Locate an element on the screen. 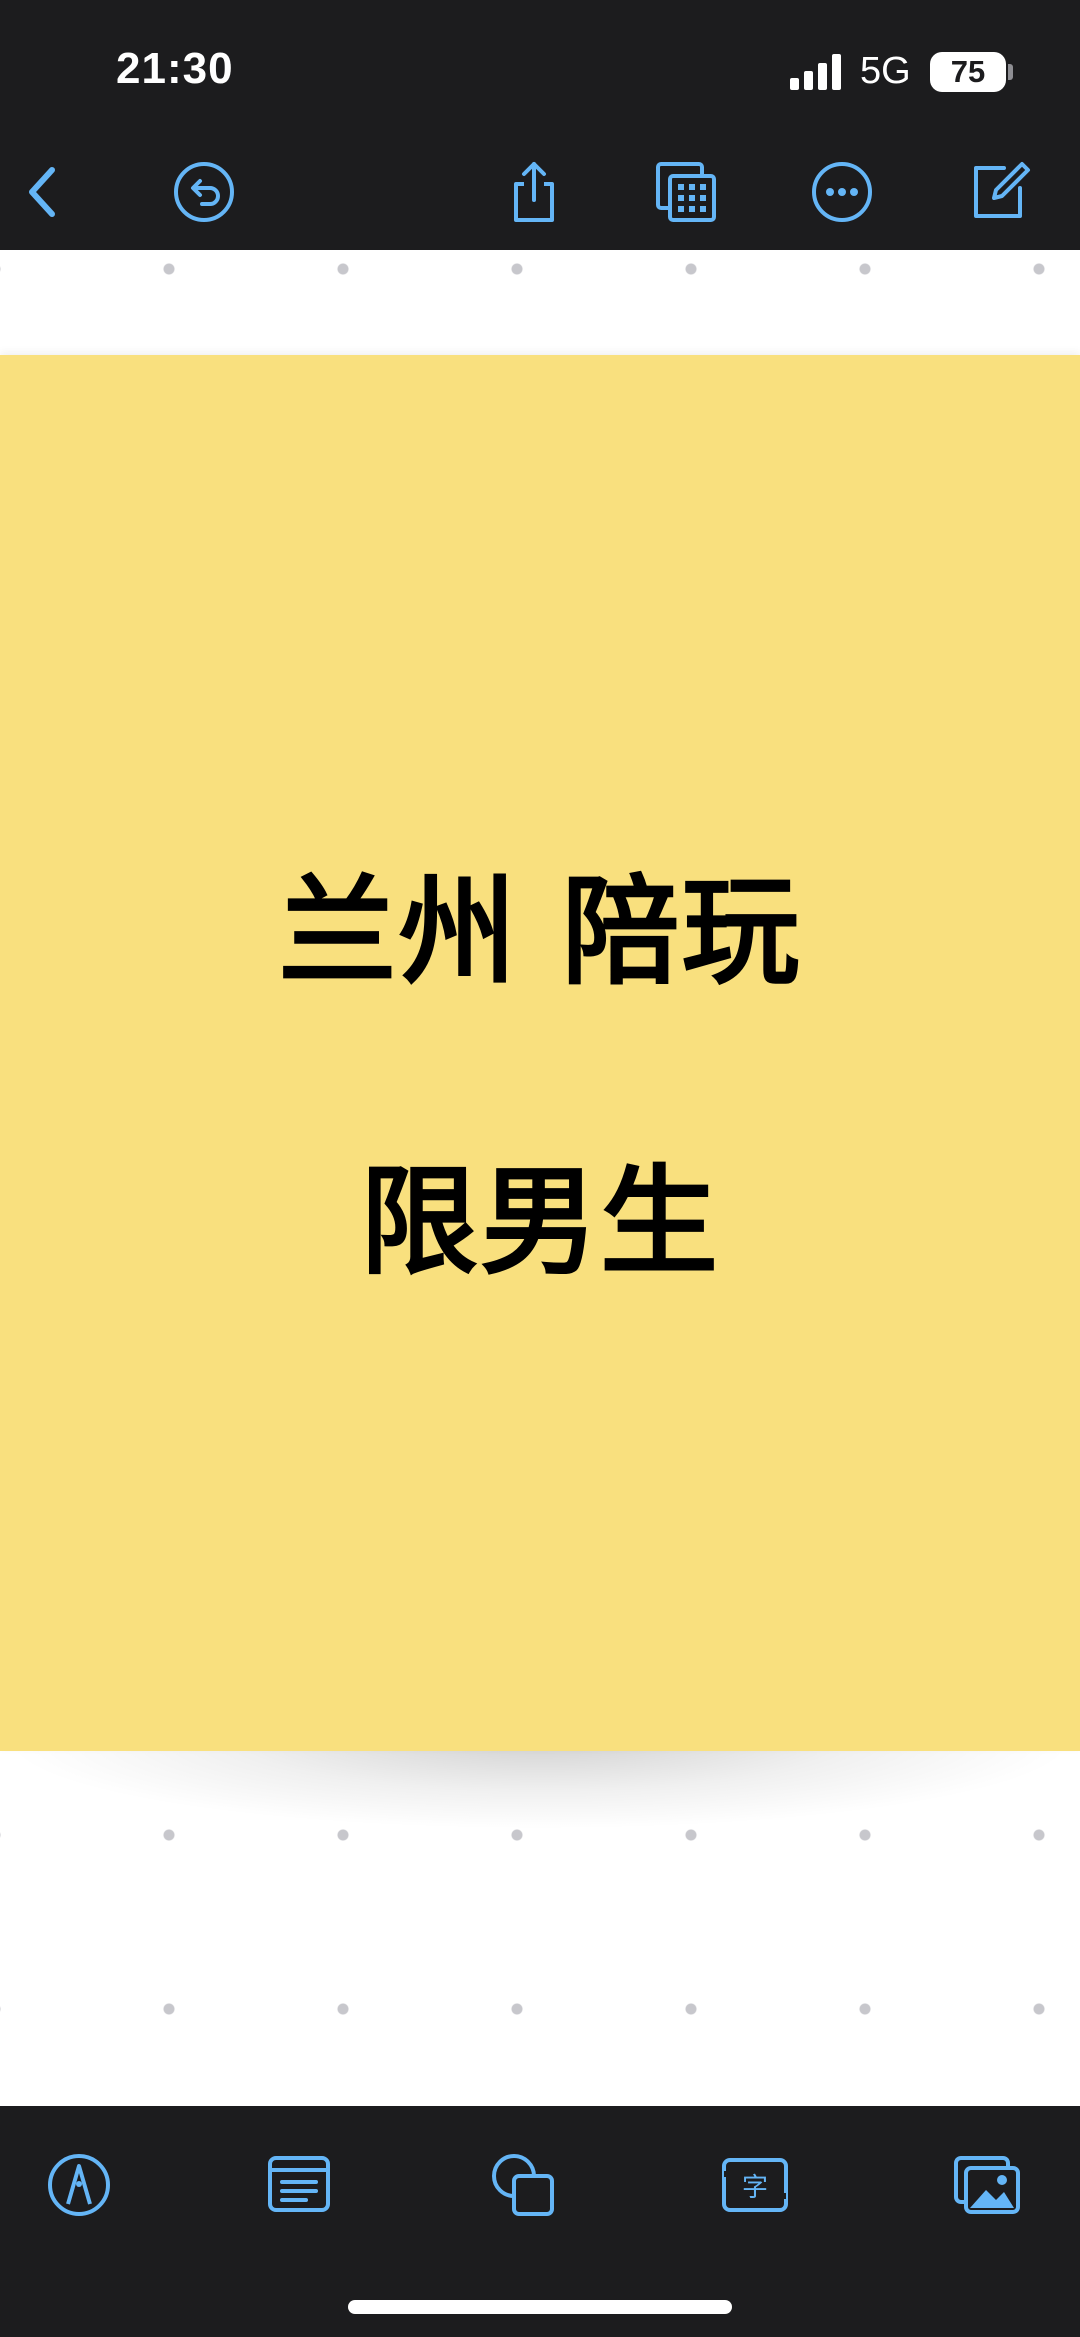 The image size is (1080, 2337). text-recognition-button: 字 is located at coordinates (755, 2185).